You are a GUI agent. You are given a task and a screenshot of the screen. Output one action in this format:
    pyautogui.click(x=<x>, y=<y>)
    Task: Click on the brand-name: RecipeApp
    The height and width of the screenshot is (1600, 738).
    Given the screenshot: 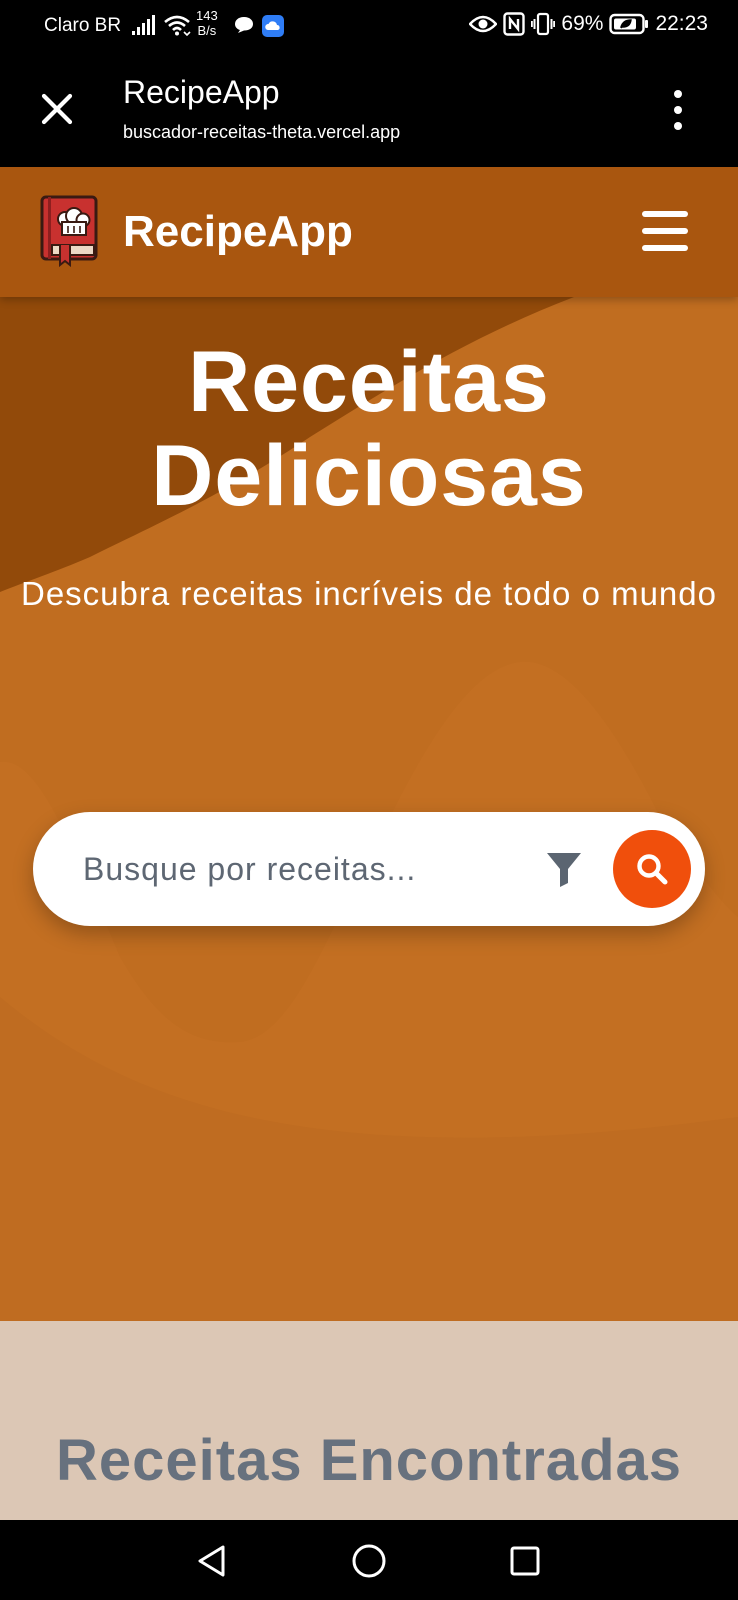 What is the action you would take?
    pyautogui.click(x=238, y=232)
    